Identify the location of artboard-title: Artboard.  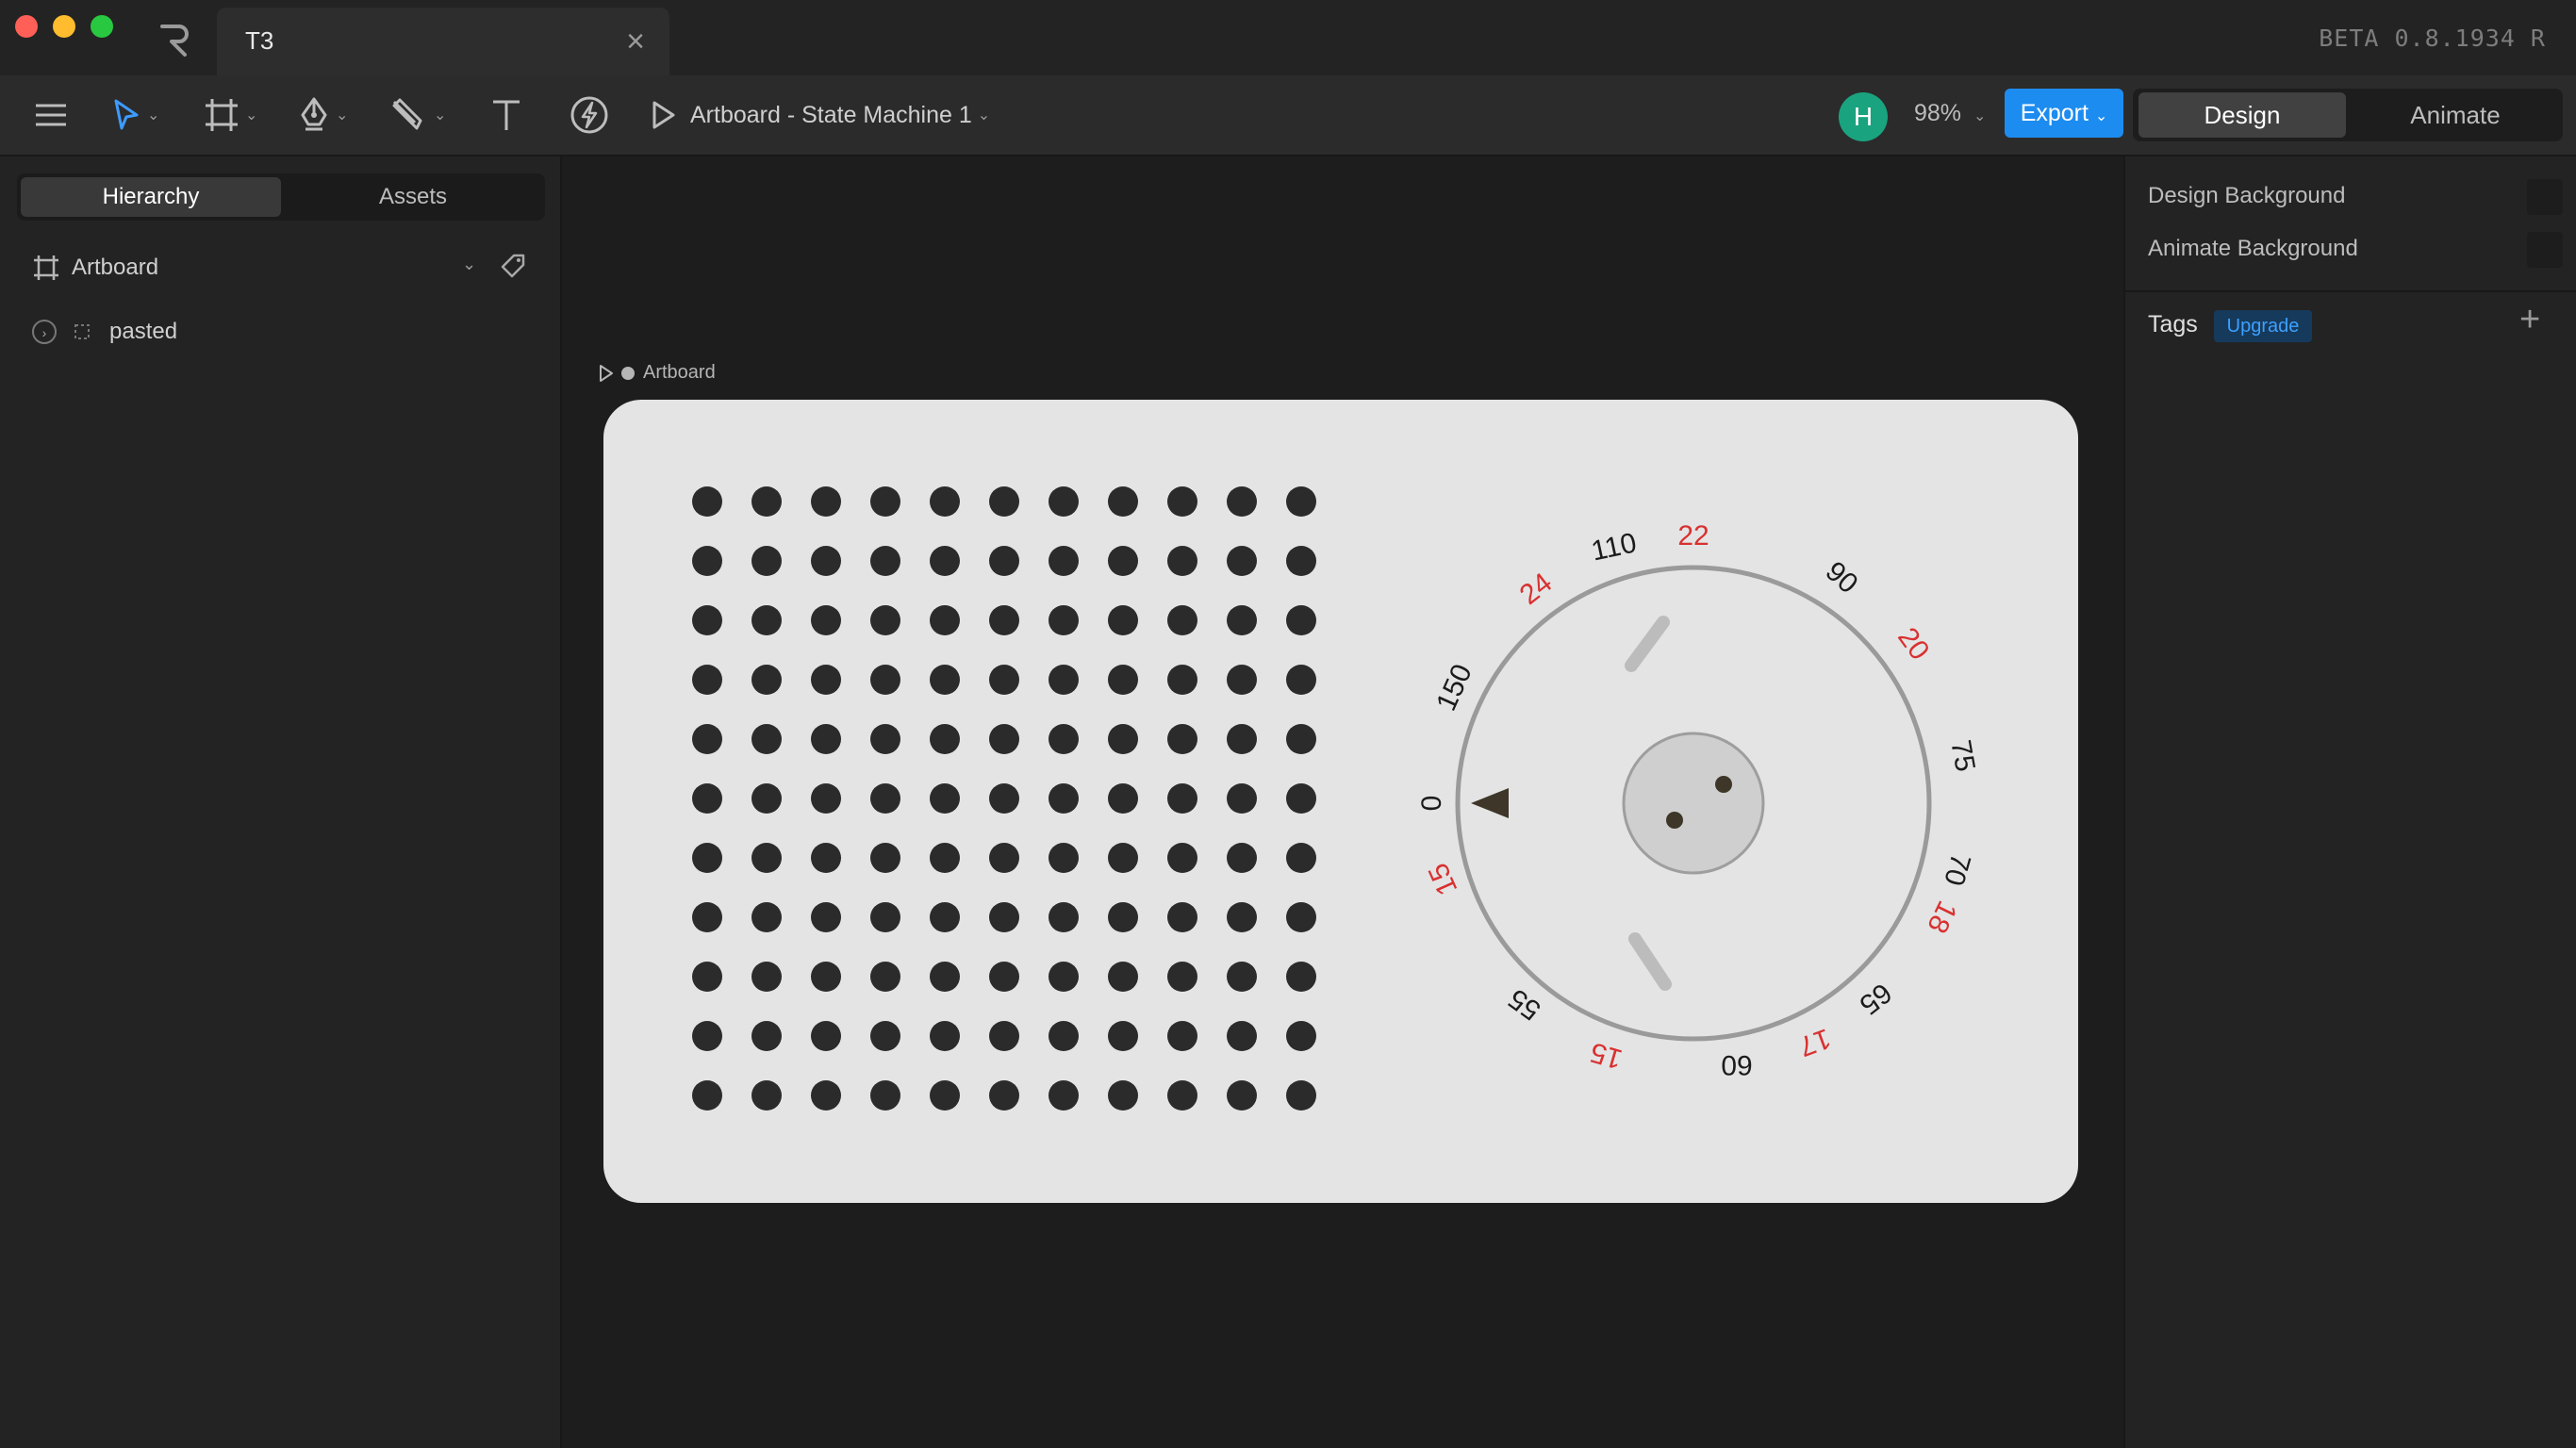
(657, 373).